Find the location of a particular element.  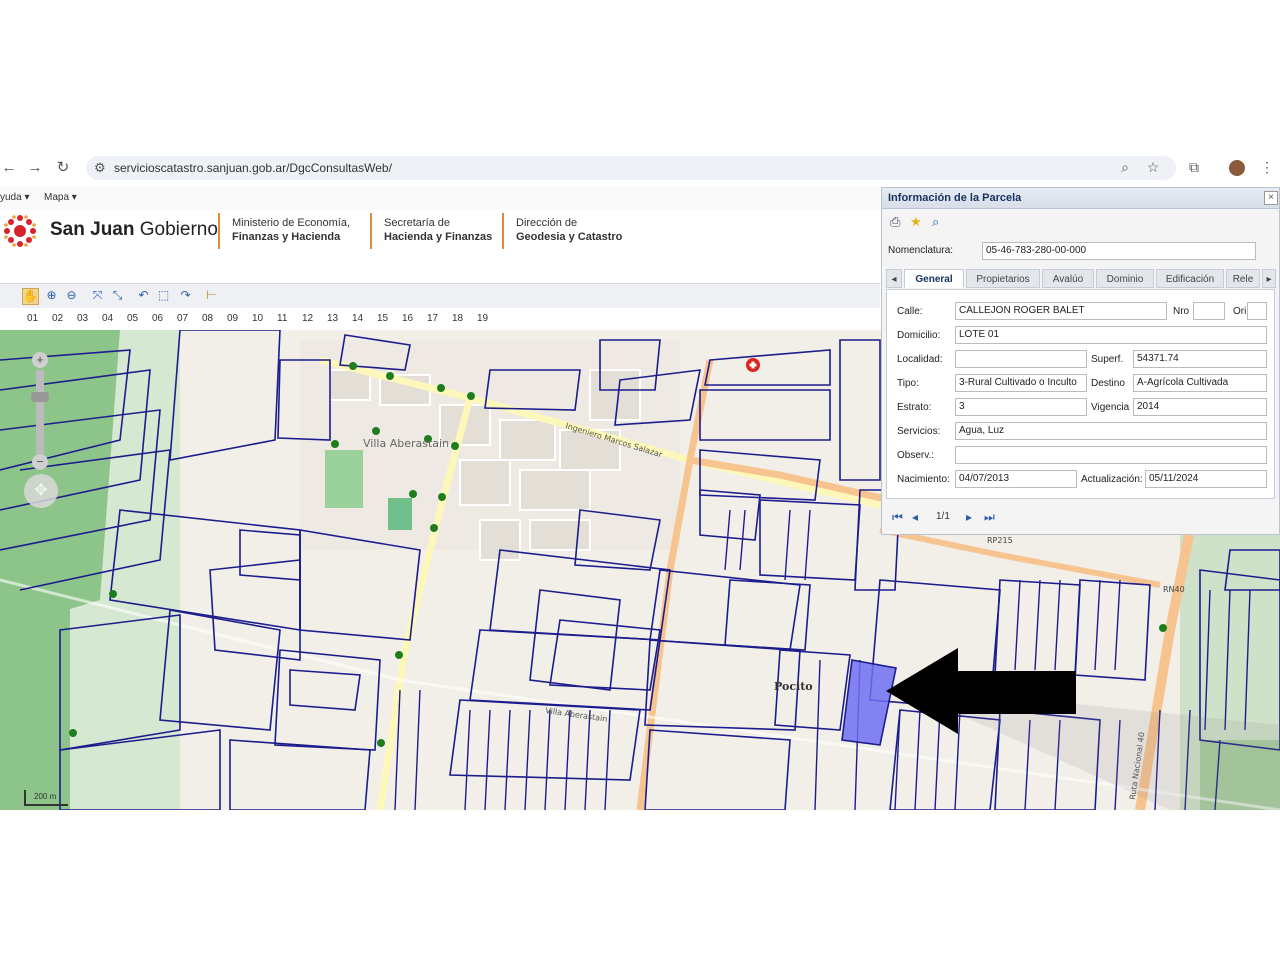

next-page-icon: ▸ is located at coordinates (969, 517).